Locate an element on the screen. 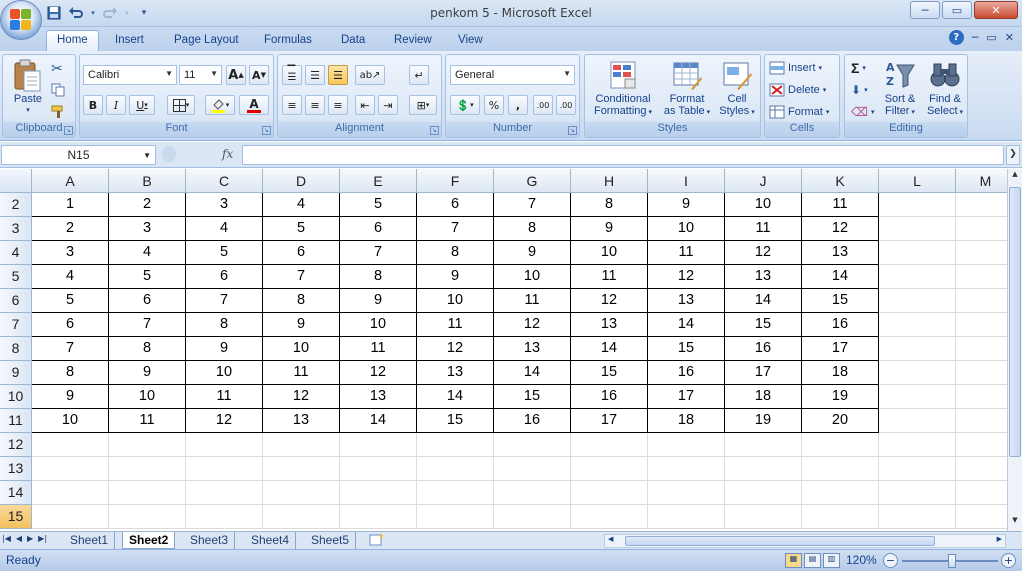 This screenshot has width=1022, height=571. cell-e7: 10 is located at coordinates (378, 325).